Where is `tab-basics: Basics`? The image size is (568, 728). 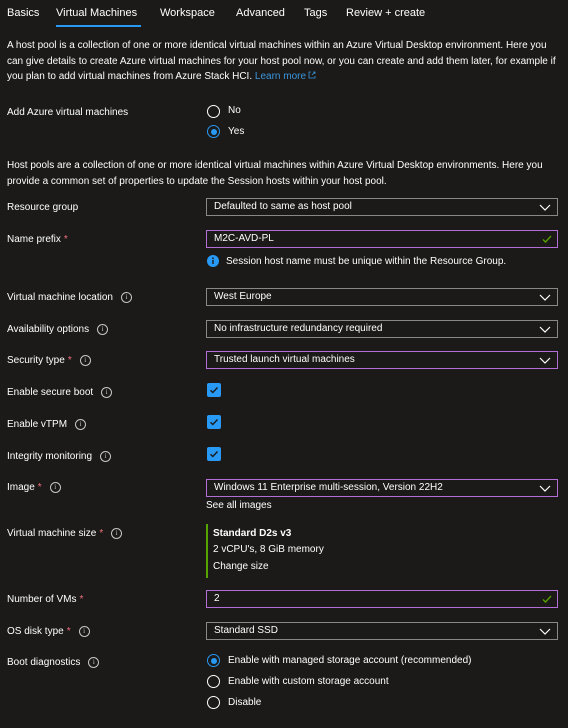
tab-basics: Basics is located at coordinates (23, 13).